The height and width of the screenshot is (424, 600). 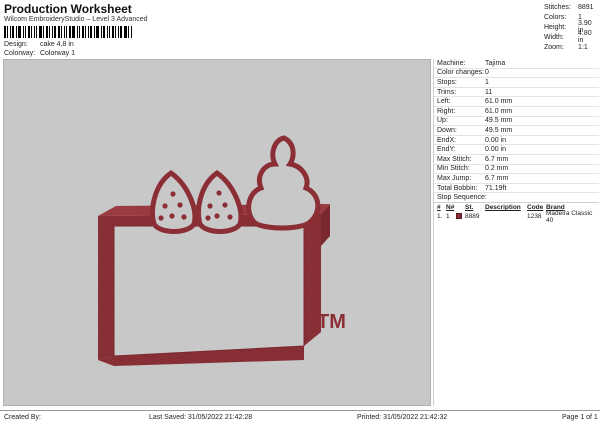 I want to click on design-value: cake 4,8 in, so click(x=56, y=44).